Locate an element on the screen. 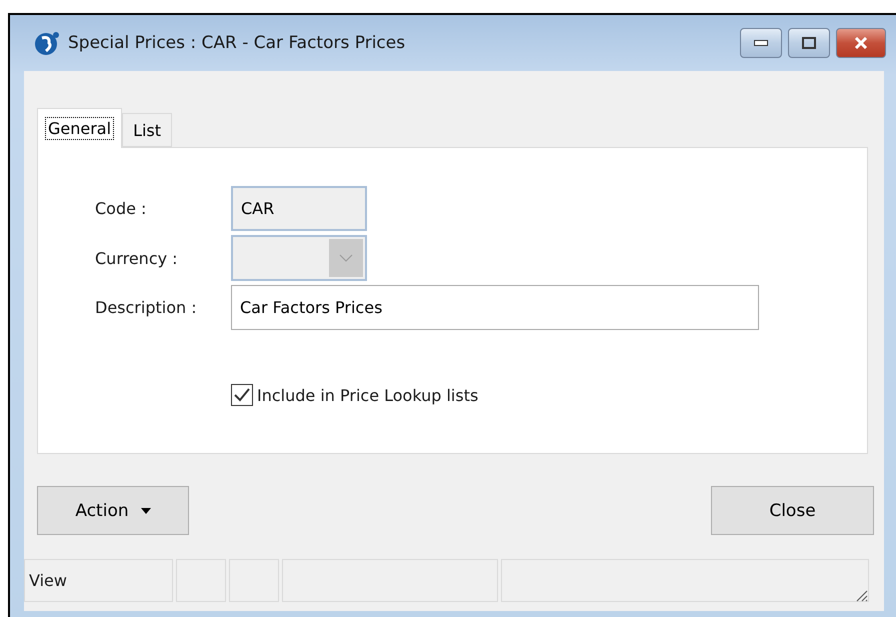 The image size is (896, 617). maximize-button is located at coordinates (809, 43).